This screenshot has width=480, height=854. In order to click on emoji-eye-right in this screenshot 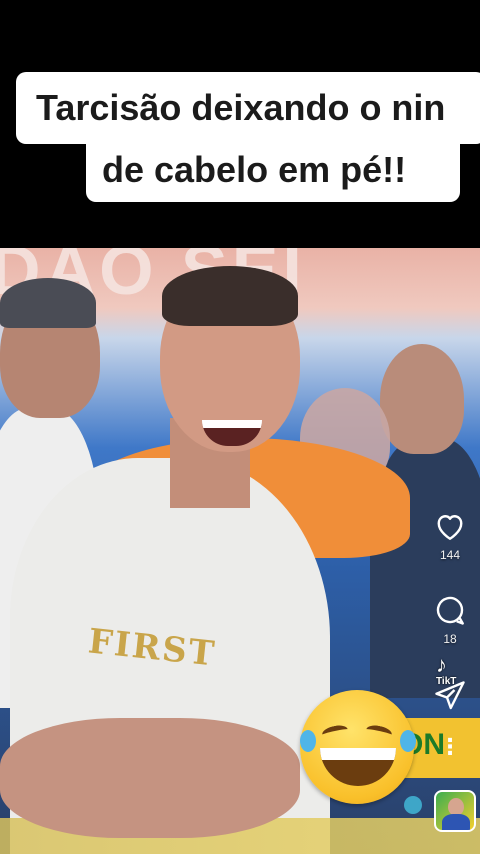, I will do `click(379, 732)`.